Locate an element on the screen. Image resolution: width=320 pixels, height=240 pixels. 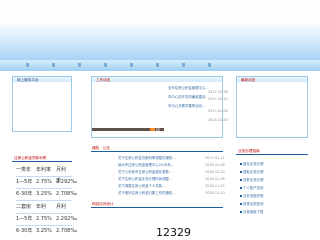
service-item: 个人账户查询 is located at coordinates (251, 188).